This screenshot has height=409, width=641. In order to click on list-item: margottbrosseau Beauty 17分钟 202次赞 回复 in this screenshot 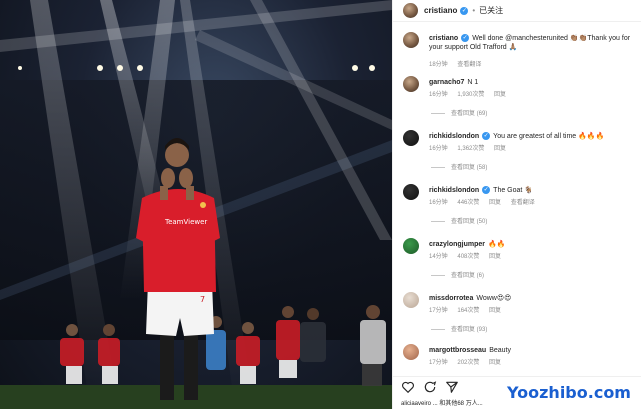, I will do `click(521, 359)`.